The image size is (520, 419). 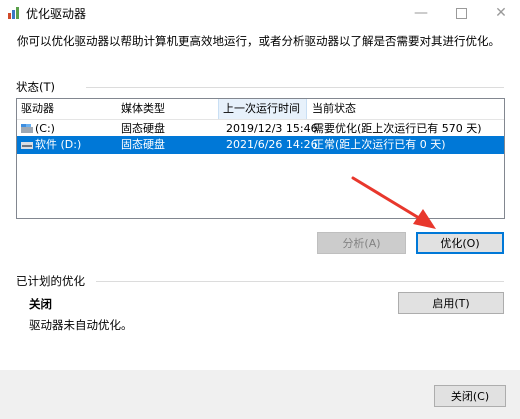 What do you see at coordinates (295, 87) in the screenshot?
I see `status-divider` at bounding box center [295, 87].